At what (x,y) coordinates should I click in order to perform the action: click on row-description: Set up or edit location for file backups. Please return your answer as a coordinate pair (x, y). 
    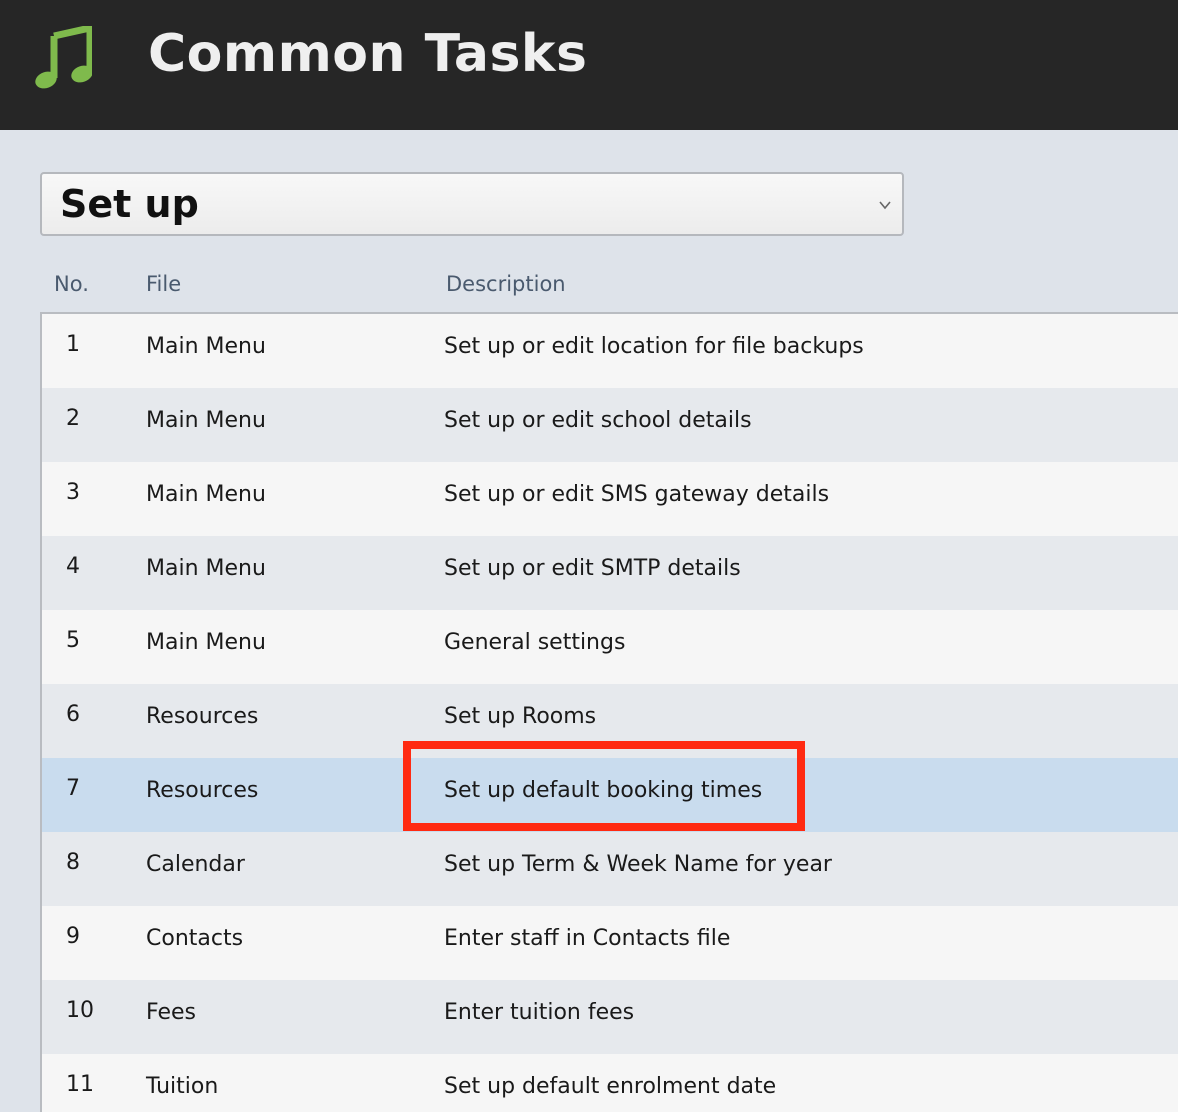
    Looking at the image, I should click on (654, 346).